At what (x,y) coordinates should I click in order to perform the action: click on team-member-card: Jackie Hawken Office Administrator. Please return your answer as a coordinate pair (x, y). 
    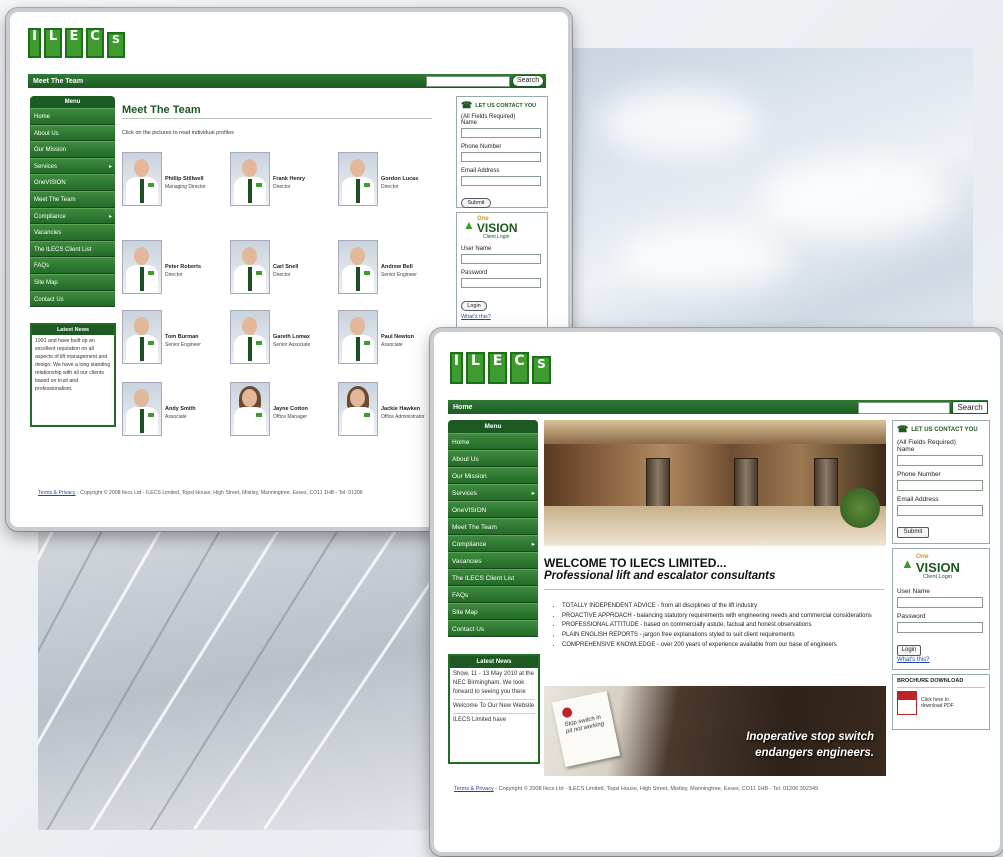
    Looking at the image, I should click on (381, 409).